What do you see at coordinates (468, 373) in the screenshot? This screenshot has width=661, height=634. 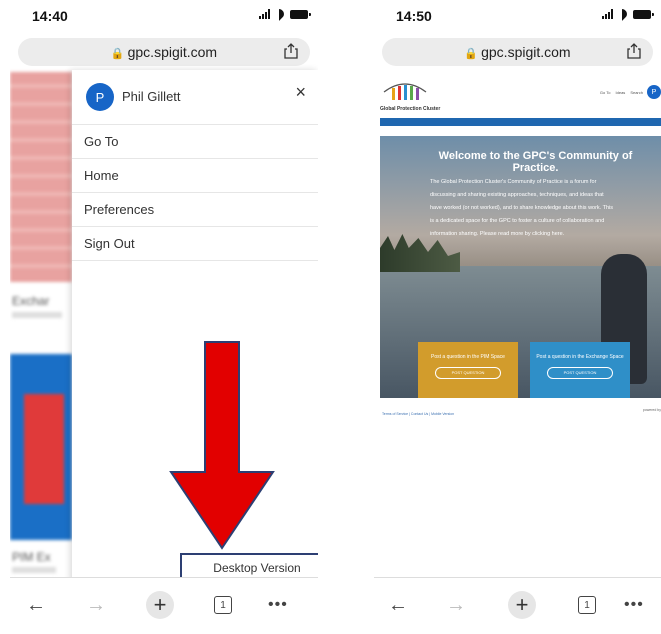 I see `pim-post-question-button: POST QUESTION` at bounding box center [468, 373].